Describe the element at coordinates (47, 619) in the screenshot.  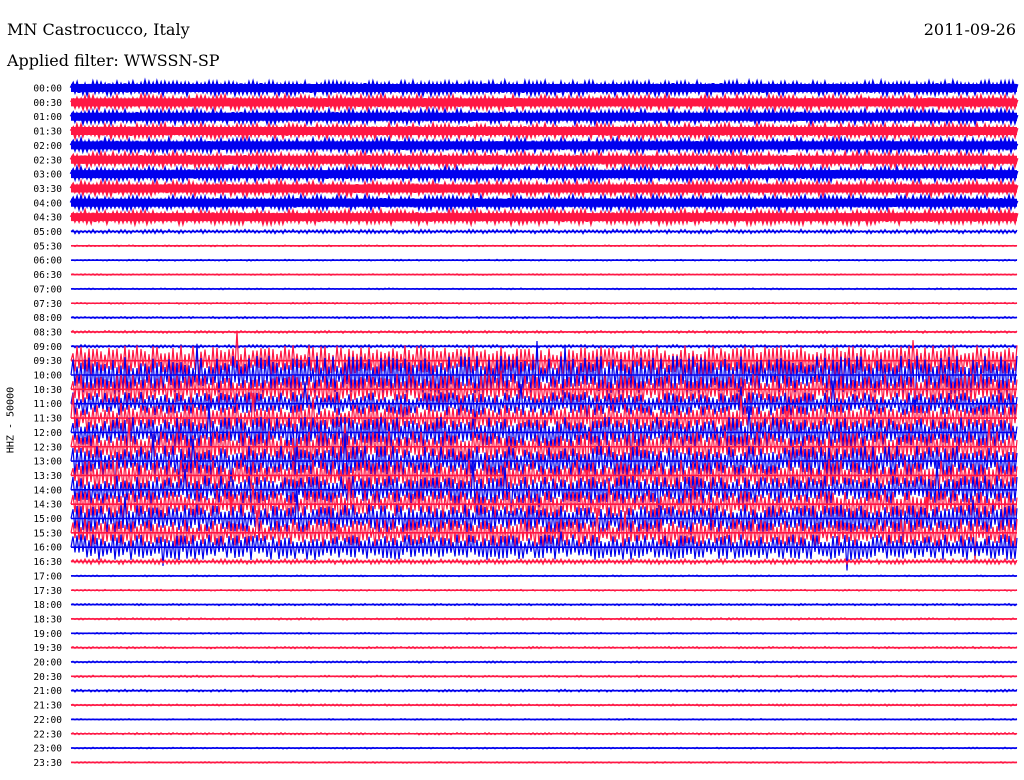
I see `row-label: 18:30` at that location.